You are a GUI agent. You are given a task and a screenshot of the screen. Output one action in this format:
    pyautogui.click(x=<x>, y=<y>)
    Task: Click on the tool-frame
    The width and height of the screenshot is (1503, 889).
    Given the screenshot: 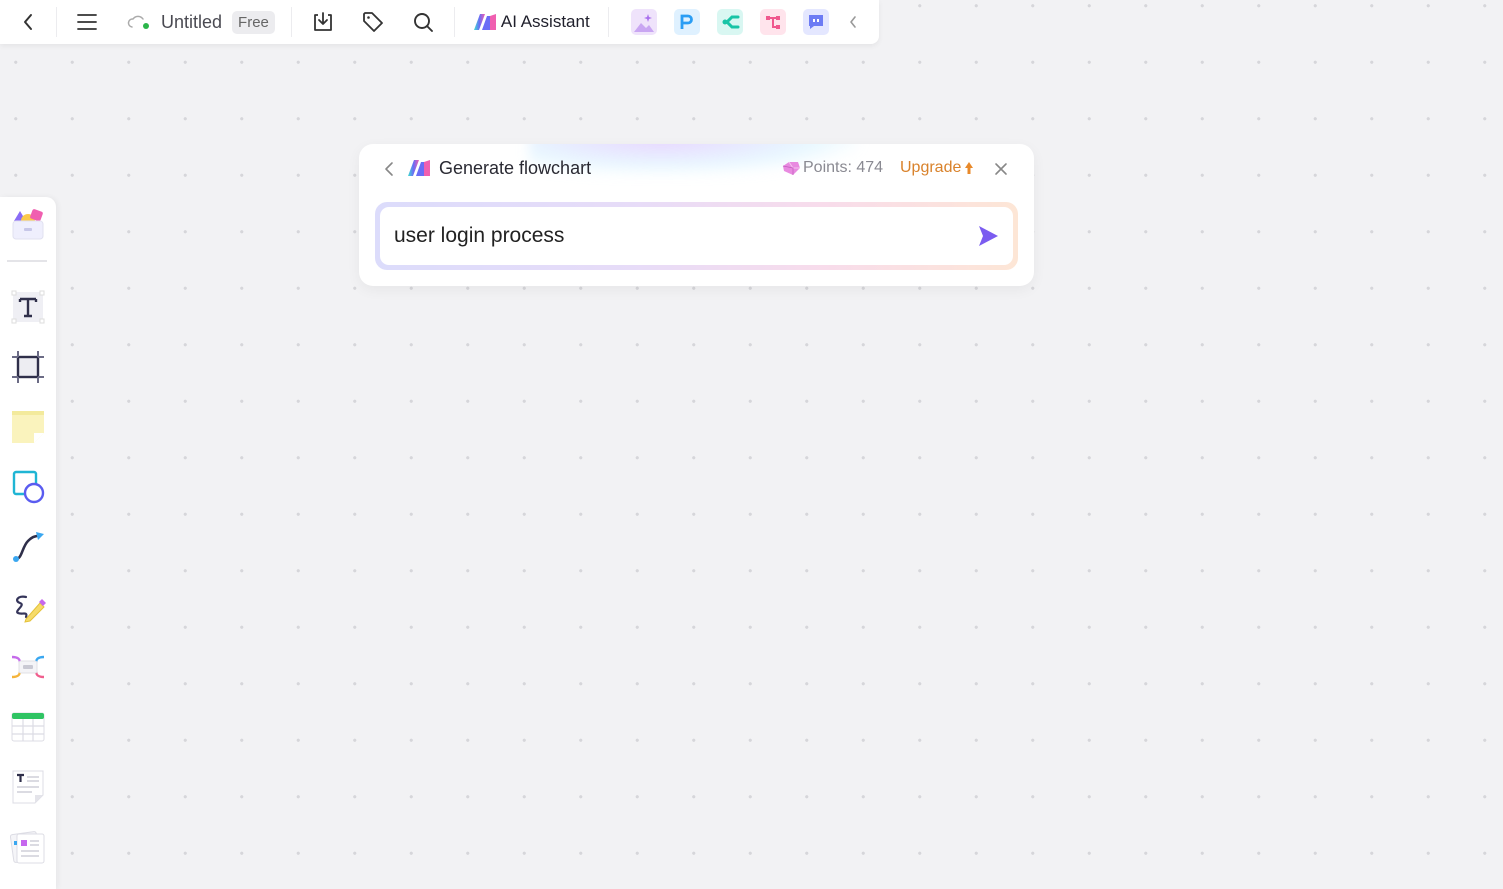 What is the action you would take?
    pyautogui.click(x=28, y=367)
    